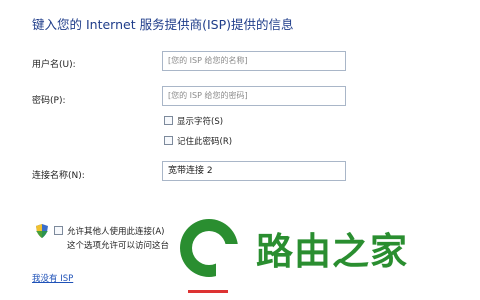  Describe the element at coordinates (42, 231) in the screenshot. I see `shield-icon` at that location.